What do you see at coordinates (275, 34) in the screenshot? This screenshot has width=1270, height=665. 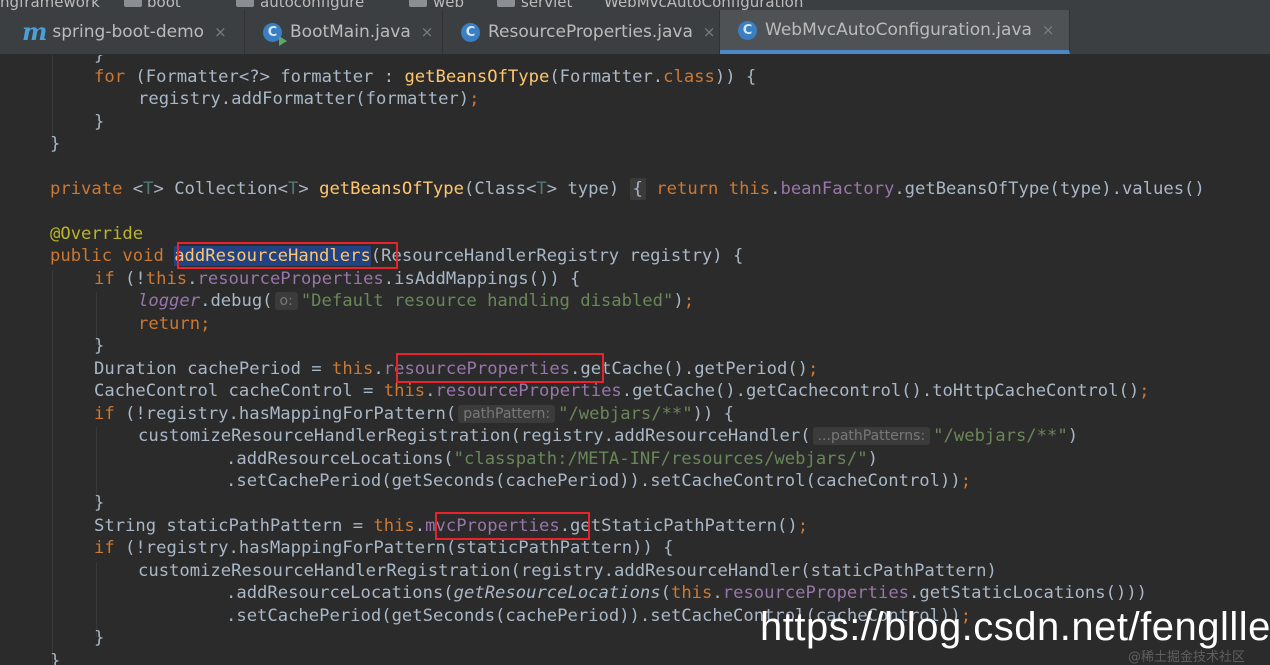 I see `runnable-class-icon: C` at bounding box center [275, 34].